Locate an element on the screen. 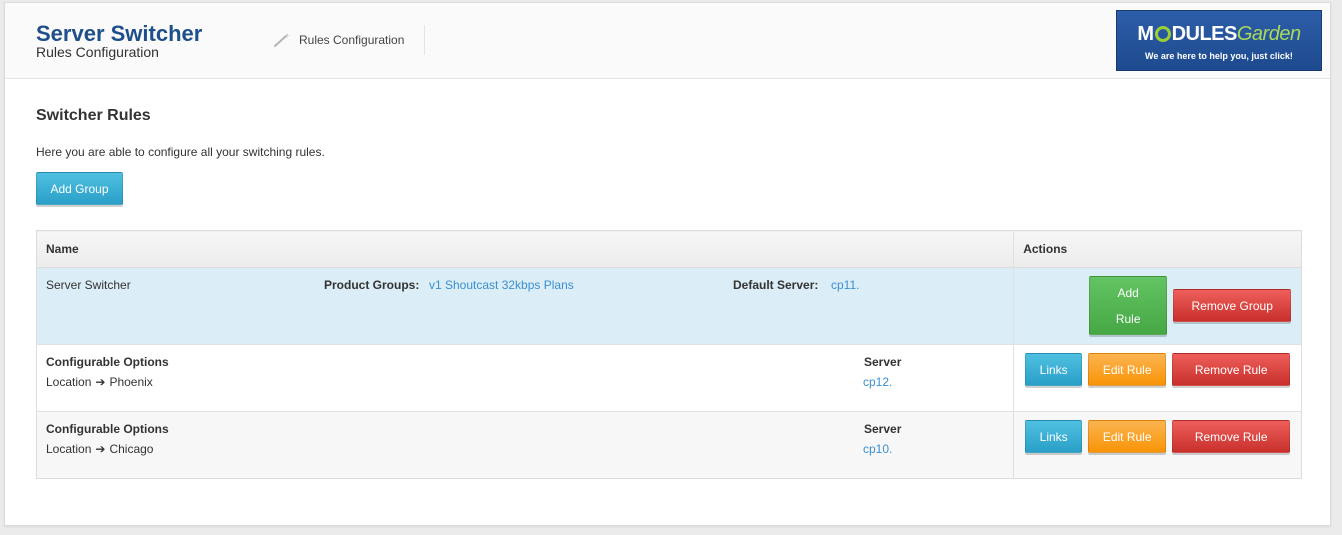  rule-detail: Location ➔ Phoenix is located at coordinates (99, 382).